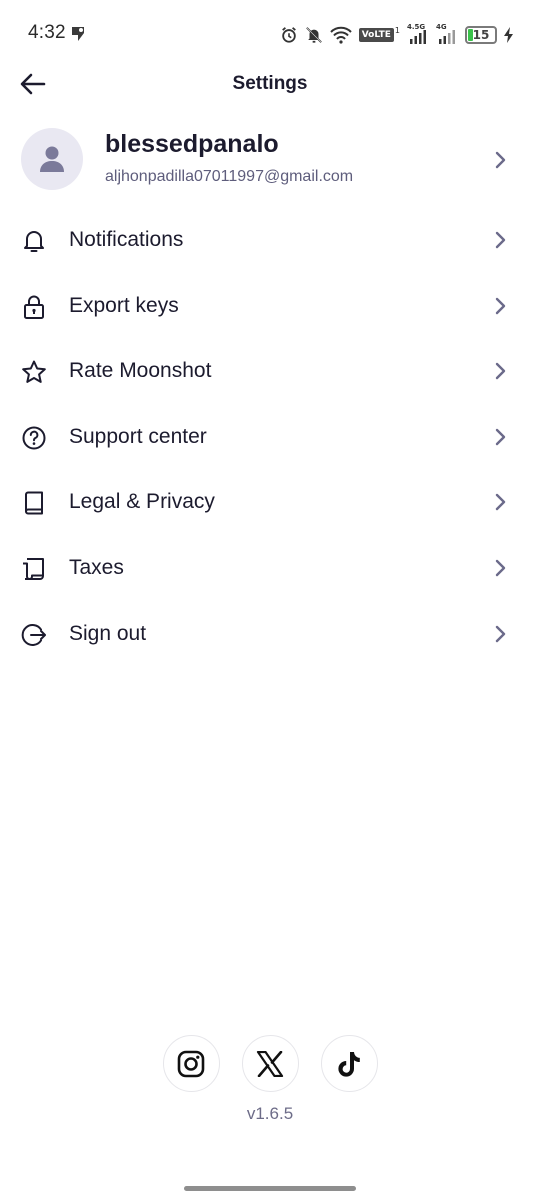 This screenshot has width=540, height=1200. I want to click on volte-badge: VoLTE, so click(376, 35).